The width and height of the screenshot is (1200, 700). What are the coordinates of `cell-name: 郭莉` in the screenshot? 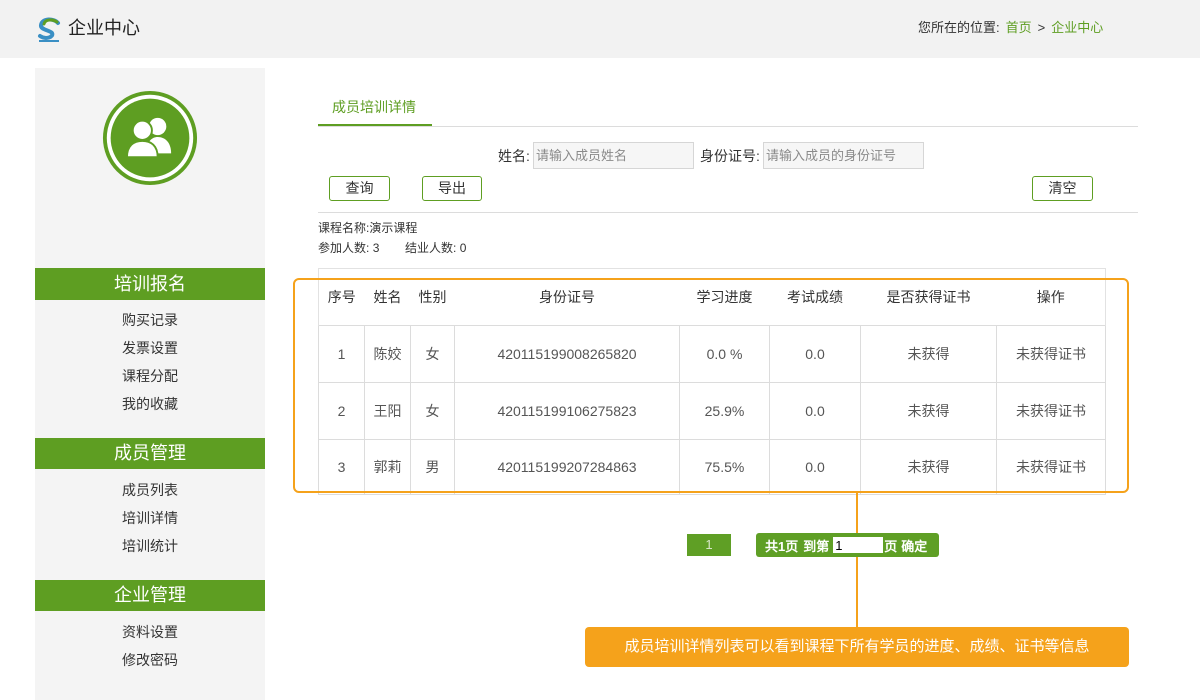 It's located at (387, 467).